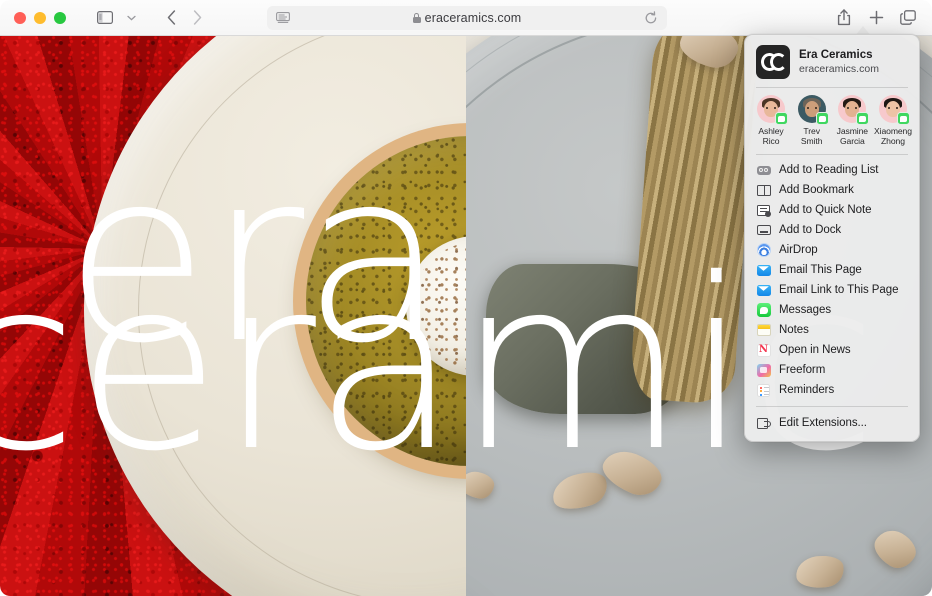 The width and height of the screenshot is (932, 596). Describe the element at coordinates (763, 170) in the screenshot. I see `reading-glasses-icon` at that location.